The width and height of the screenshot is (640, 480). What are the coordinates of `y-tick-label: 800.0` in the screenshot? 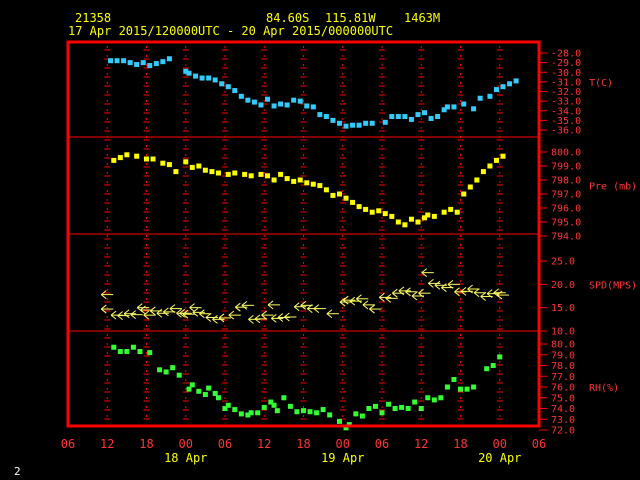 It's located at (566, 153).